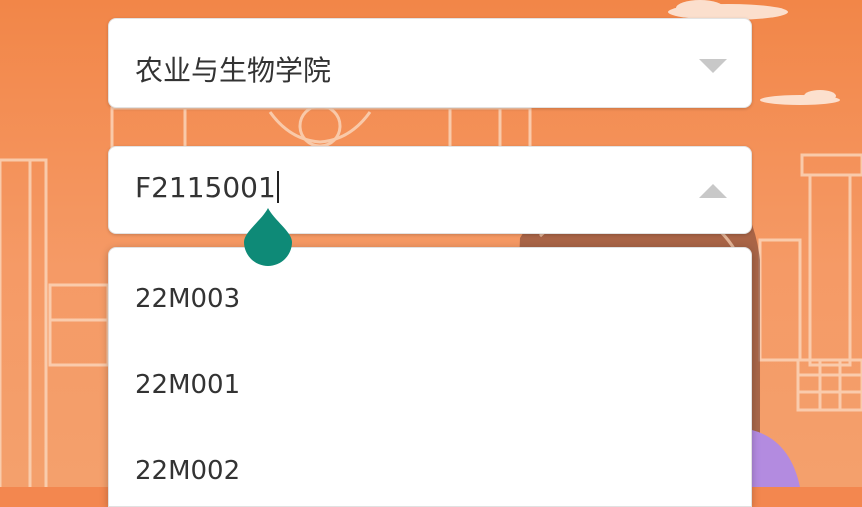 The image size is (862, 507). What do you see at coordinates (205, 187) in the screenshot?
I see `class-input-value: F2115001` at bounding box center [205, 187].